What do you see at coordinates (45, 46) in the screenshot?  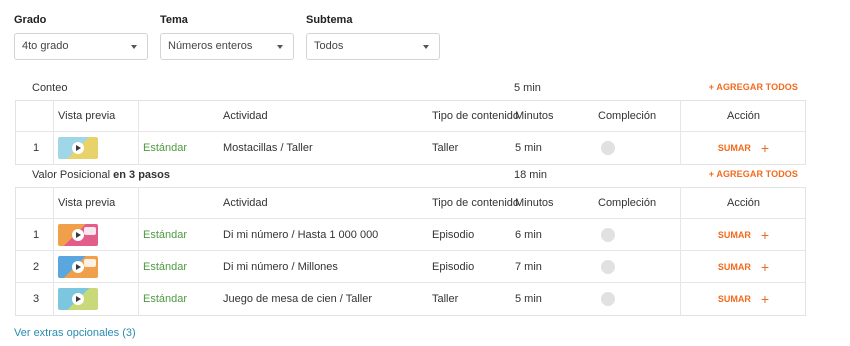 I see `grado-select-value: 4to grado` at bounding box center [45, 46].